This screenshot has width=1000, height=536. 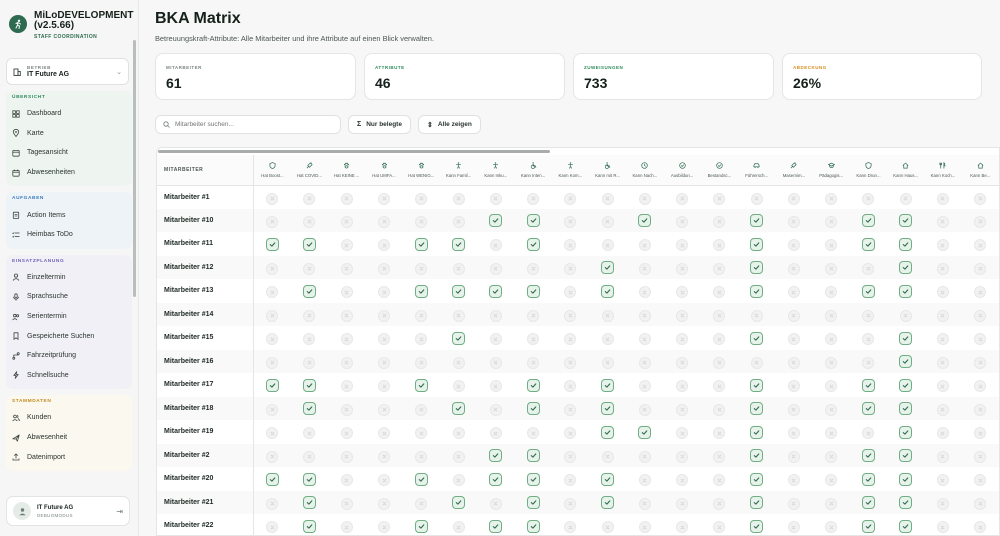 What do you see at coordinates (69, 173) in the screenshot?
I see `sidebar-item-abwesenheiten: Abwesenheiten` at bounding box center [69, 173].